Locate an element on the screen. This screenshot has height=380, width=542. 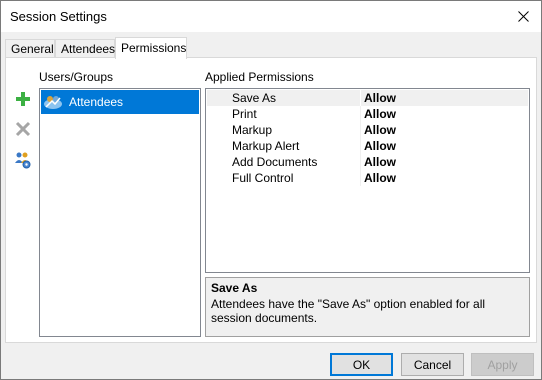
tab-attendees: Attendees is located at coordinates (85, 48).